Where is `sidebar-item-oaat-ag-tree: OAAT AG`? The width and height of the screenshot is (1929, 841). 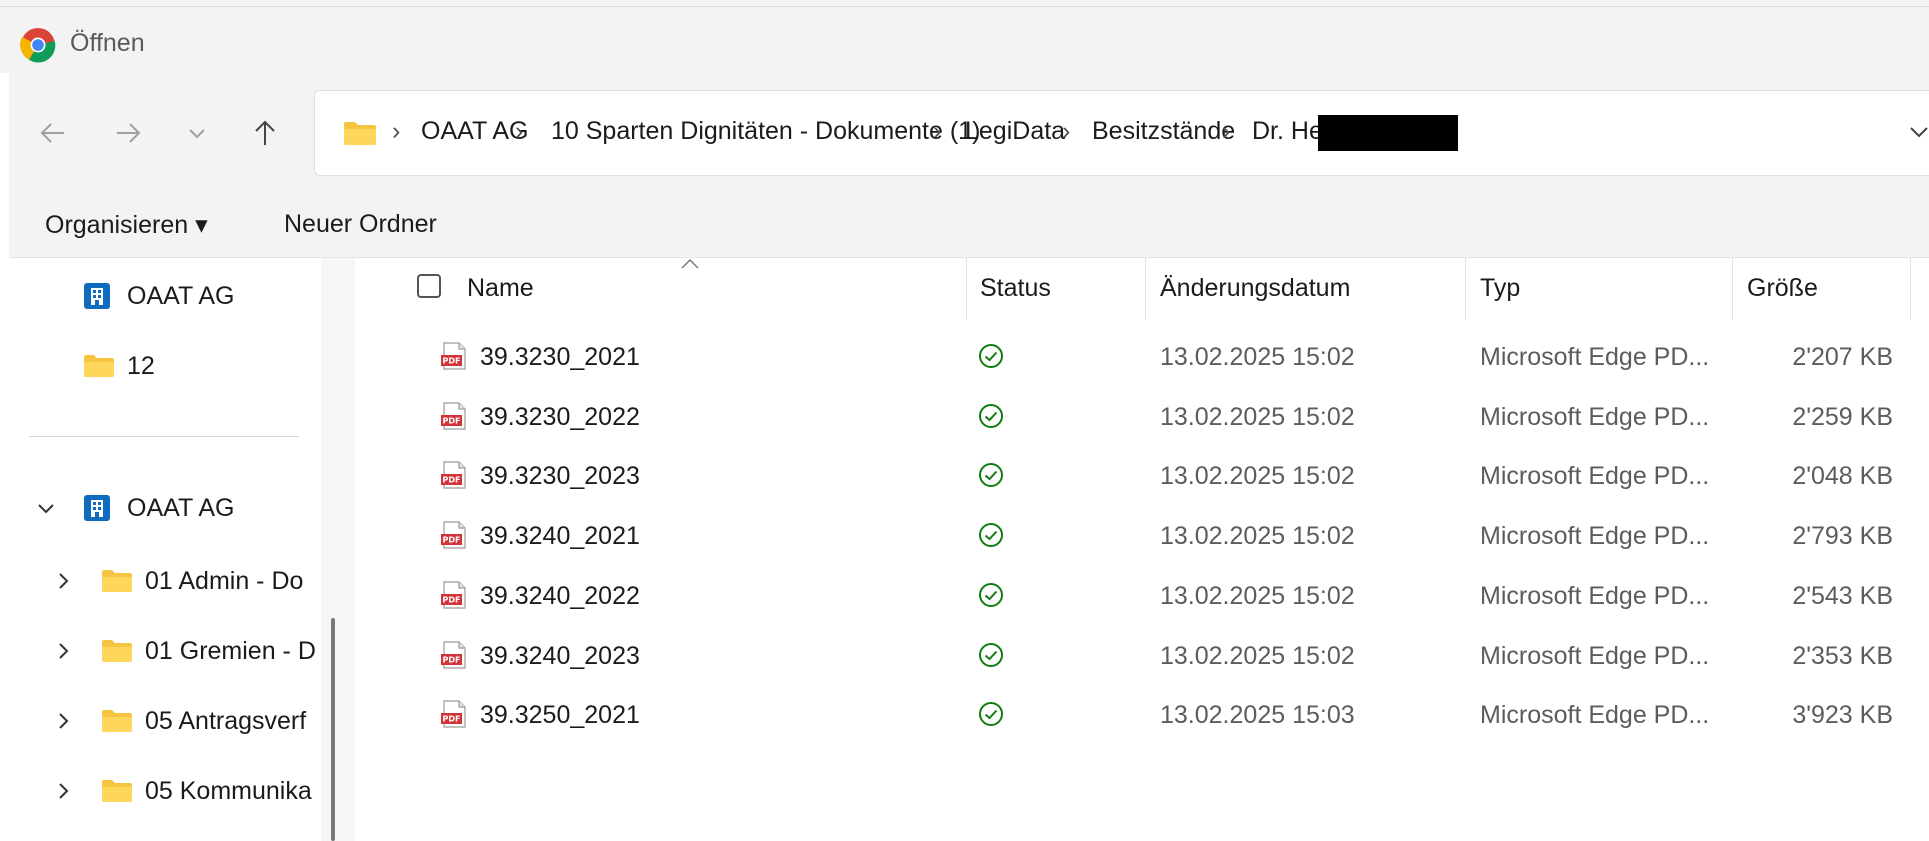 sidebar-item-oaat-ag-tree: OAAT AG is located at coordinates (165, 508).